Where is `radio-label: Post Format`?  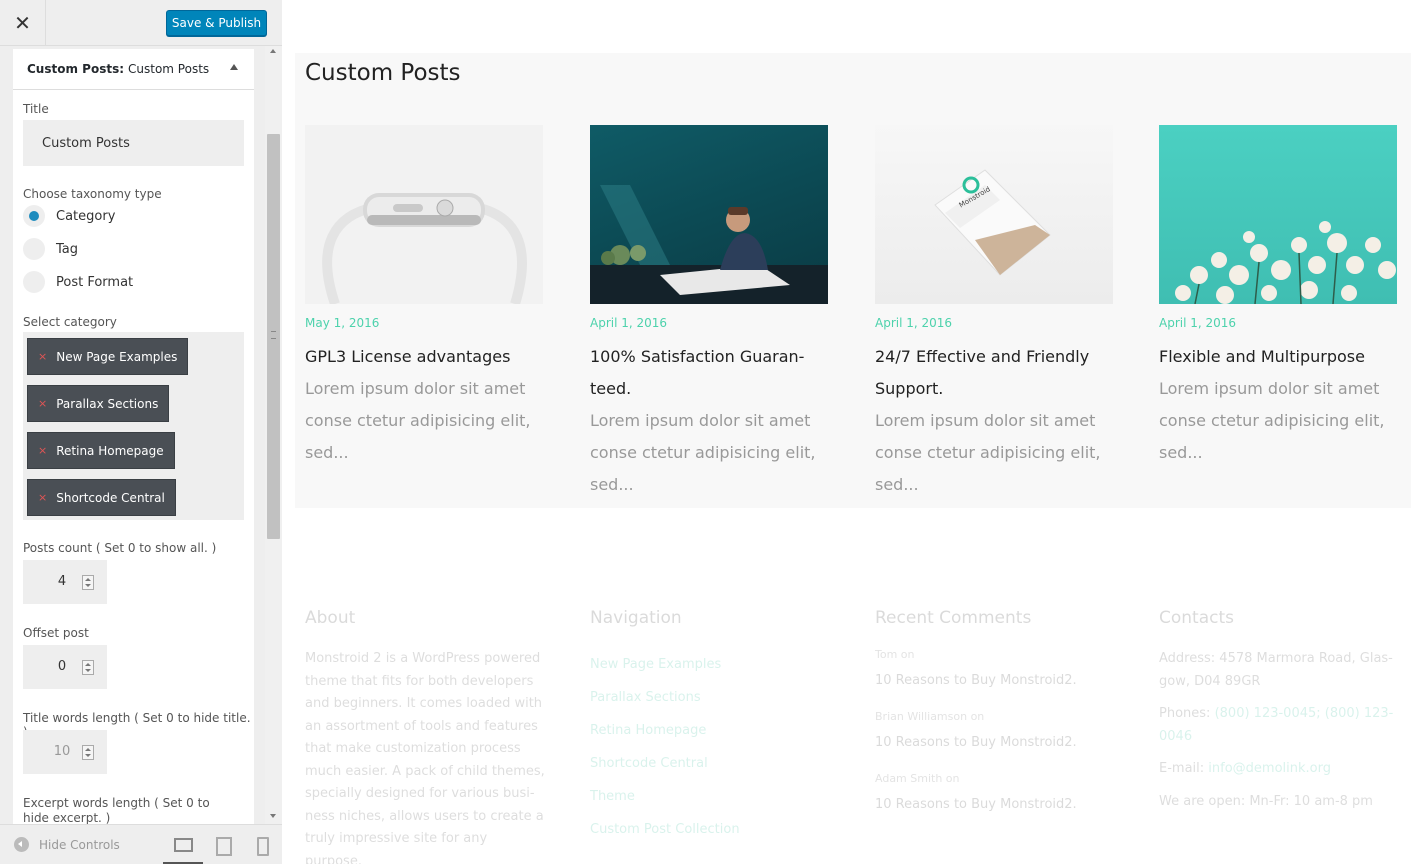
radio-label: Post Format is located at coordinates (95, 282).